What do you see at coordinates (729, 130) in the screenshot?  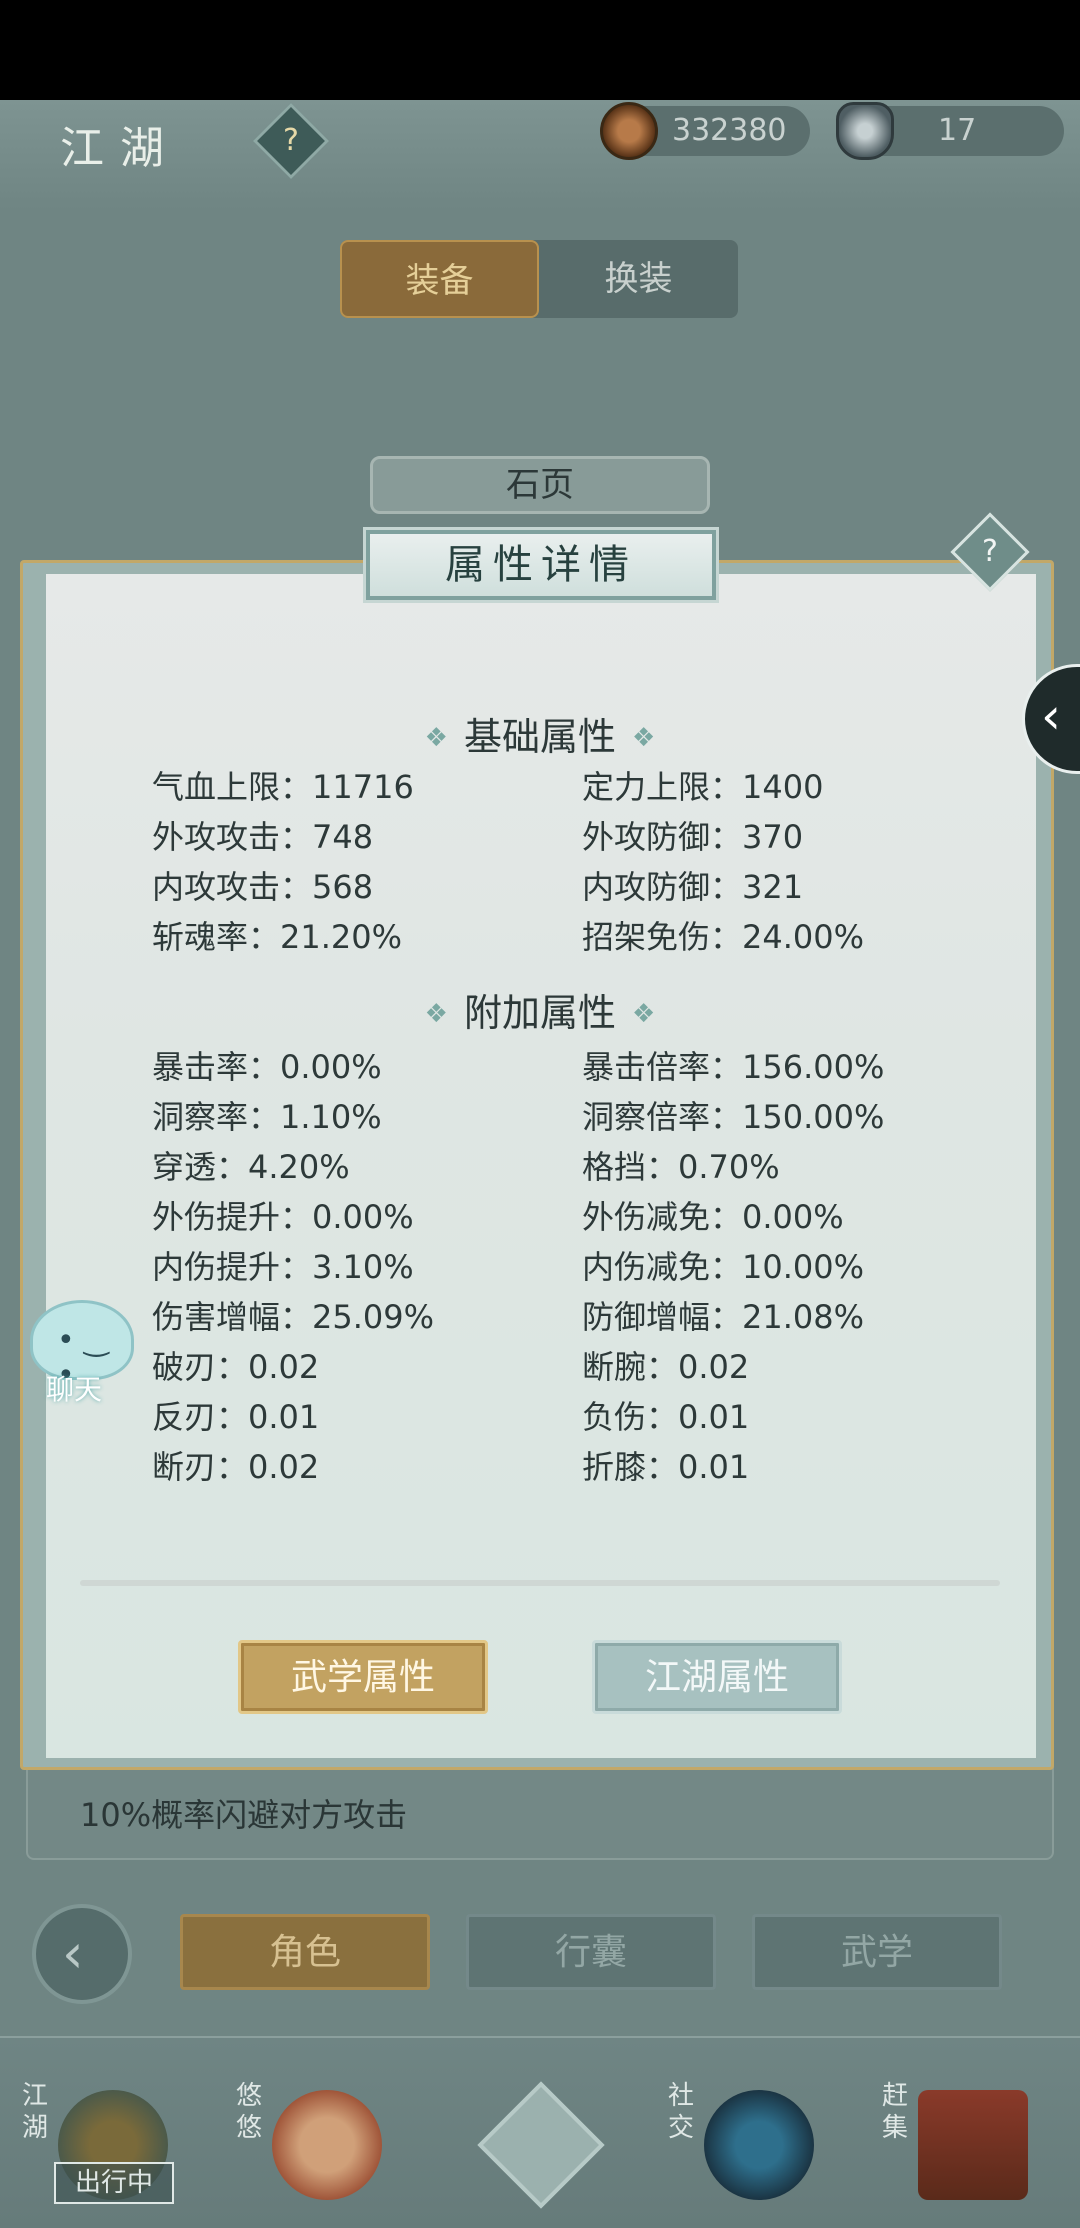 I see `copper-value: 332380` at bounding box center [729, 130].